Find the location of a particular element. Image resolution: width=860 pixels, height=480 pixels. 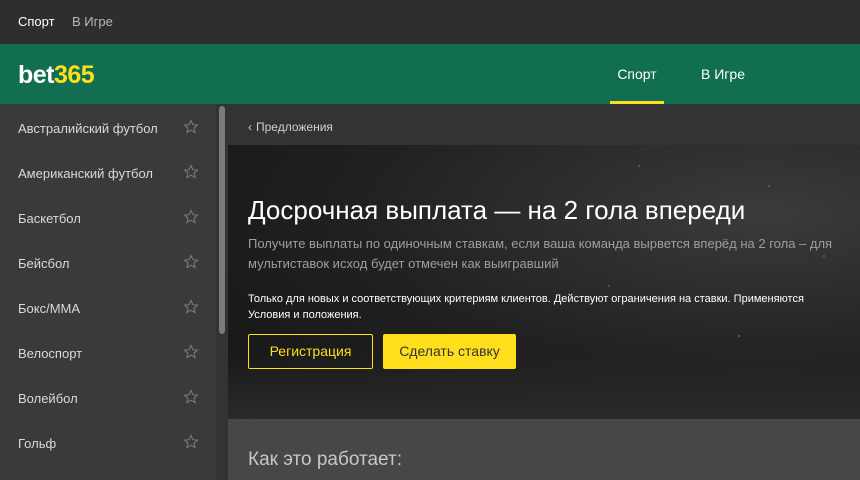

sidebar-item-label: Бокс/MMA is located at coordinates (49, 308).